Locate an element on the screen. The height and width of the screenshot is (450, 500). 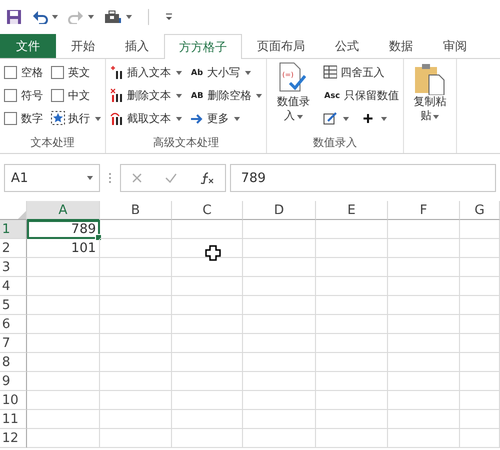
row-header: 2 is located at coordinates (13, 248).